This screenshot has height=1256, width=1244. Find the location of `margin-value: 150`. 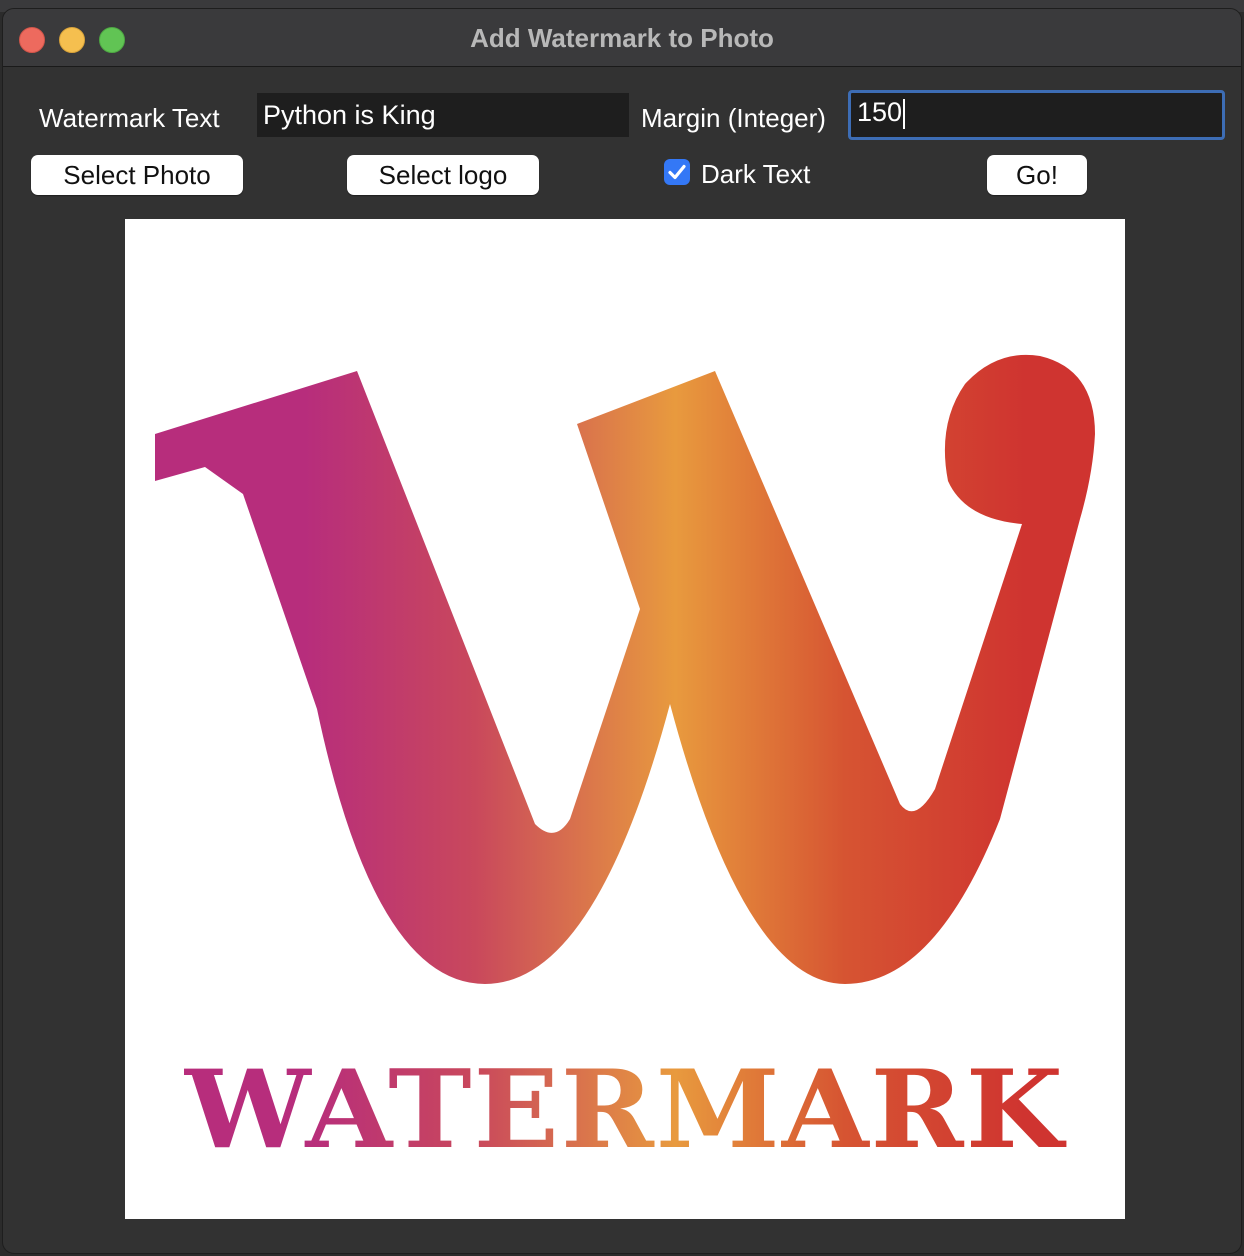

margin-value: 150 is located at coordinates (880, 112).